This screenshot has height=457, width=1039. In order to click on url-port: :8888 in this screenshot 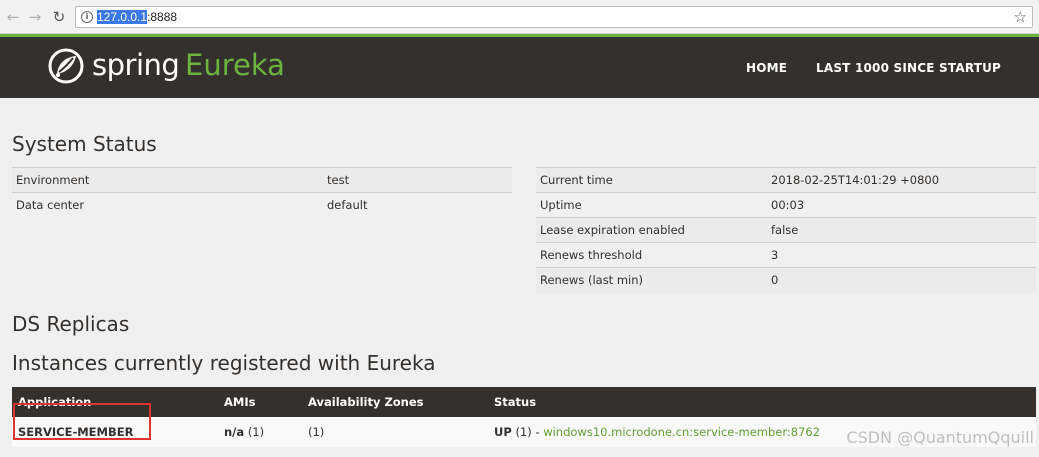, I will do `click(162, 17)`.